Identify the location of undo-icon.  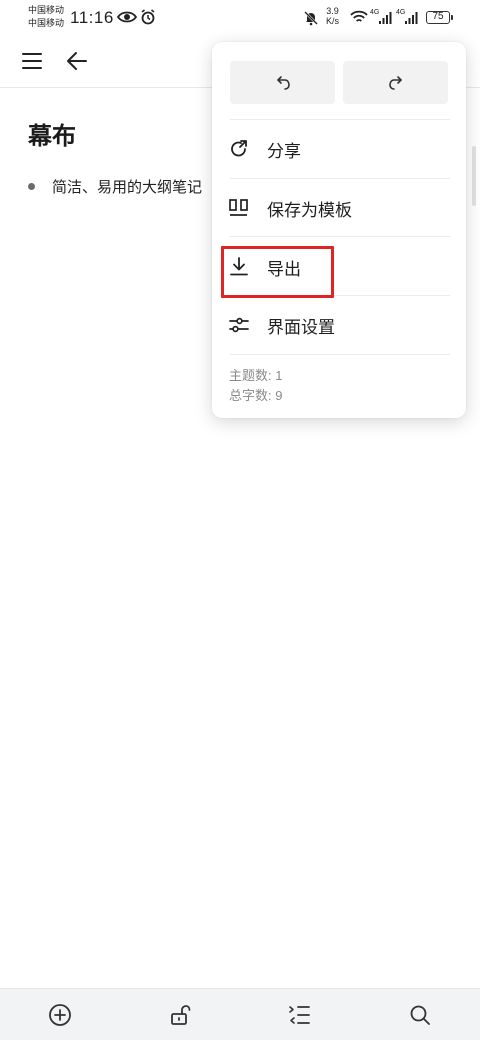
(283, 82).